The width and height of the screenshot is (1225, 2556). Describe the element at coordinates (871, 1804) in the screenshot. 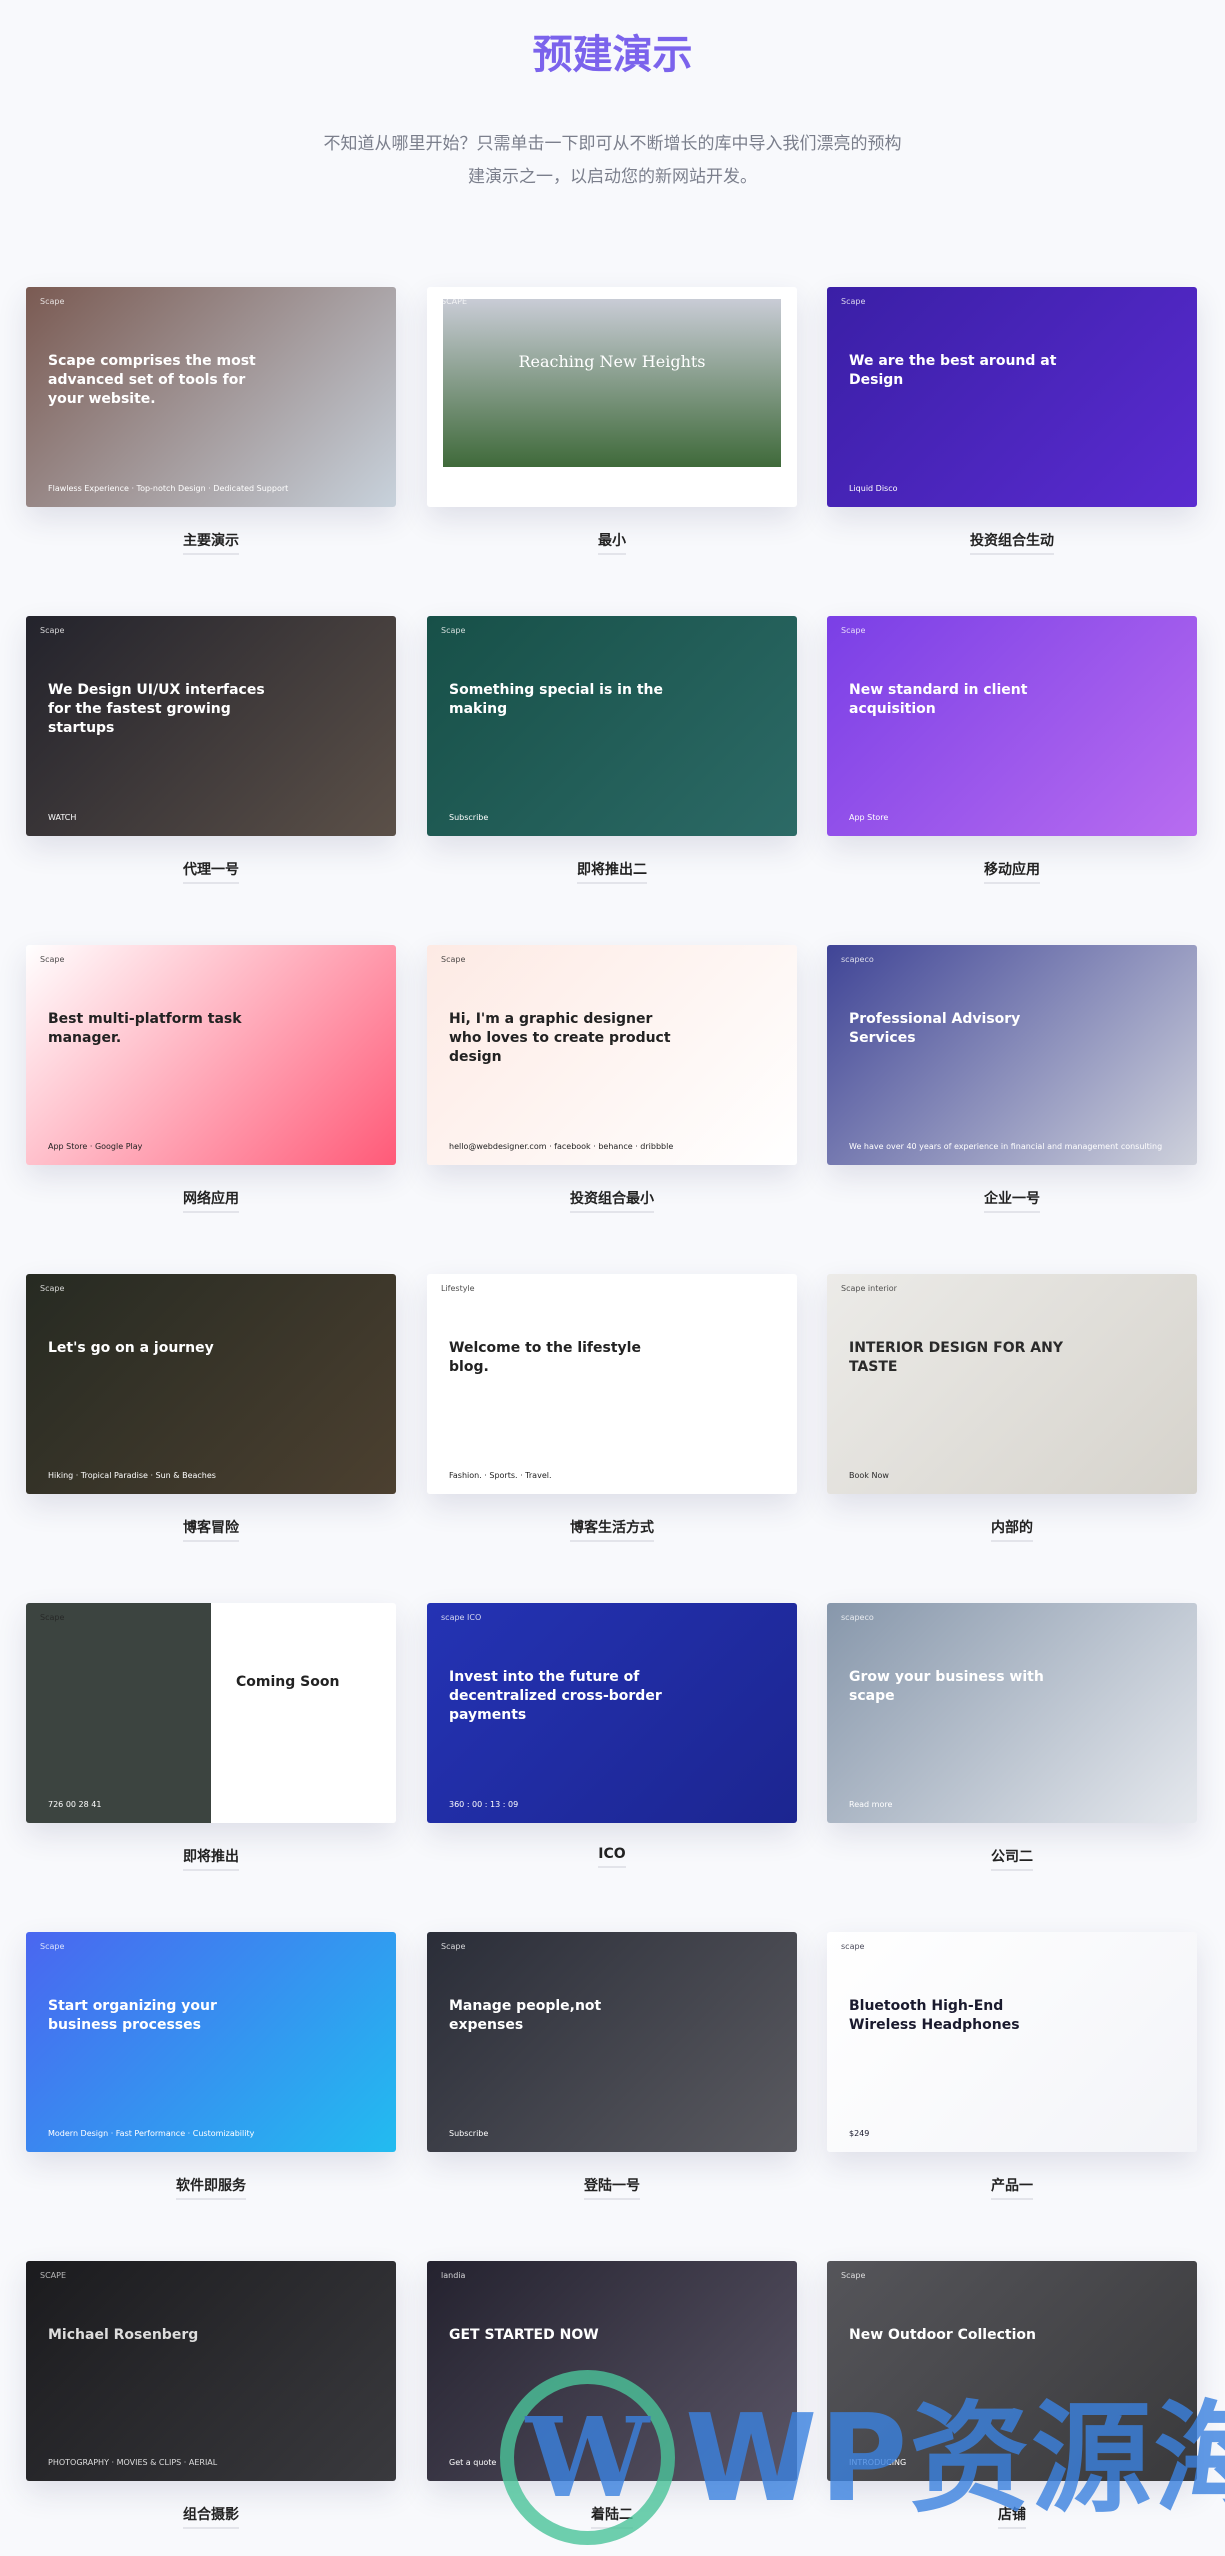

I see `demo-detail: Read more` at that location.